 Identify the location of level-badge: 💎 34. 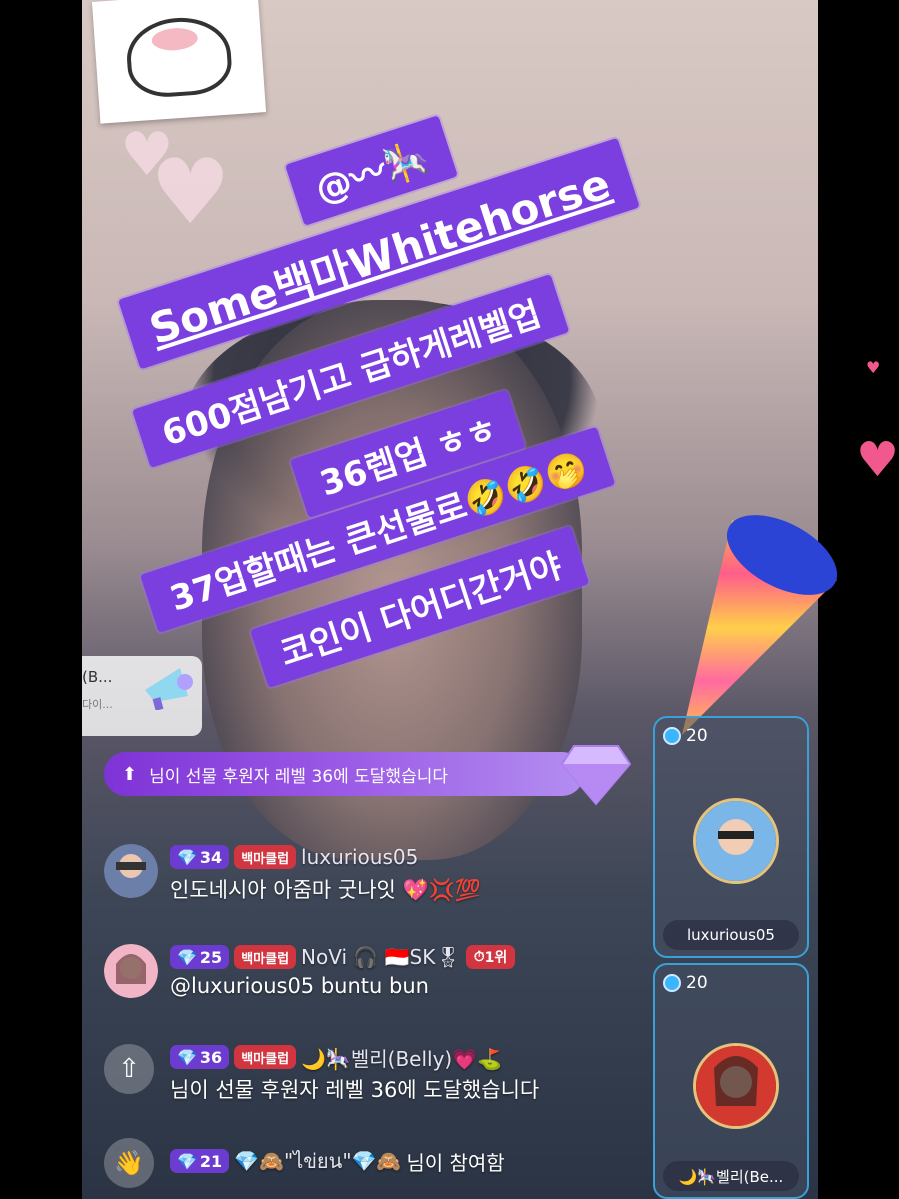
(200, 857).